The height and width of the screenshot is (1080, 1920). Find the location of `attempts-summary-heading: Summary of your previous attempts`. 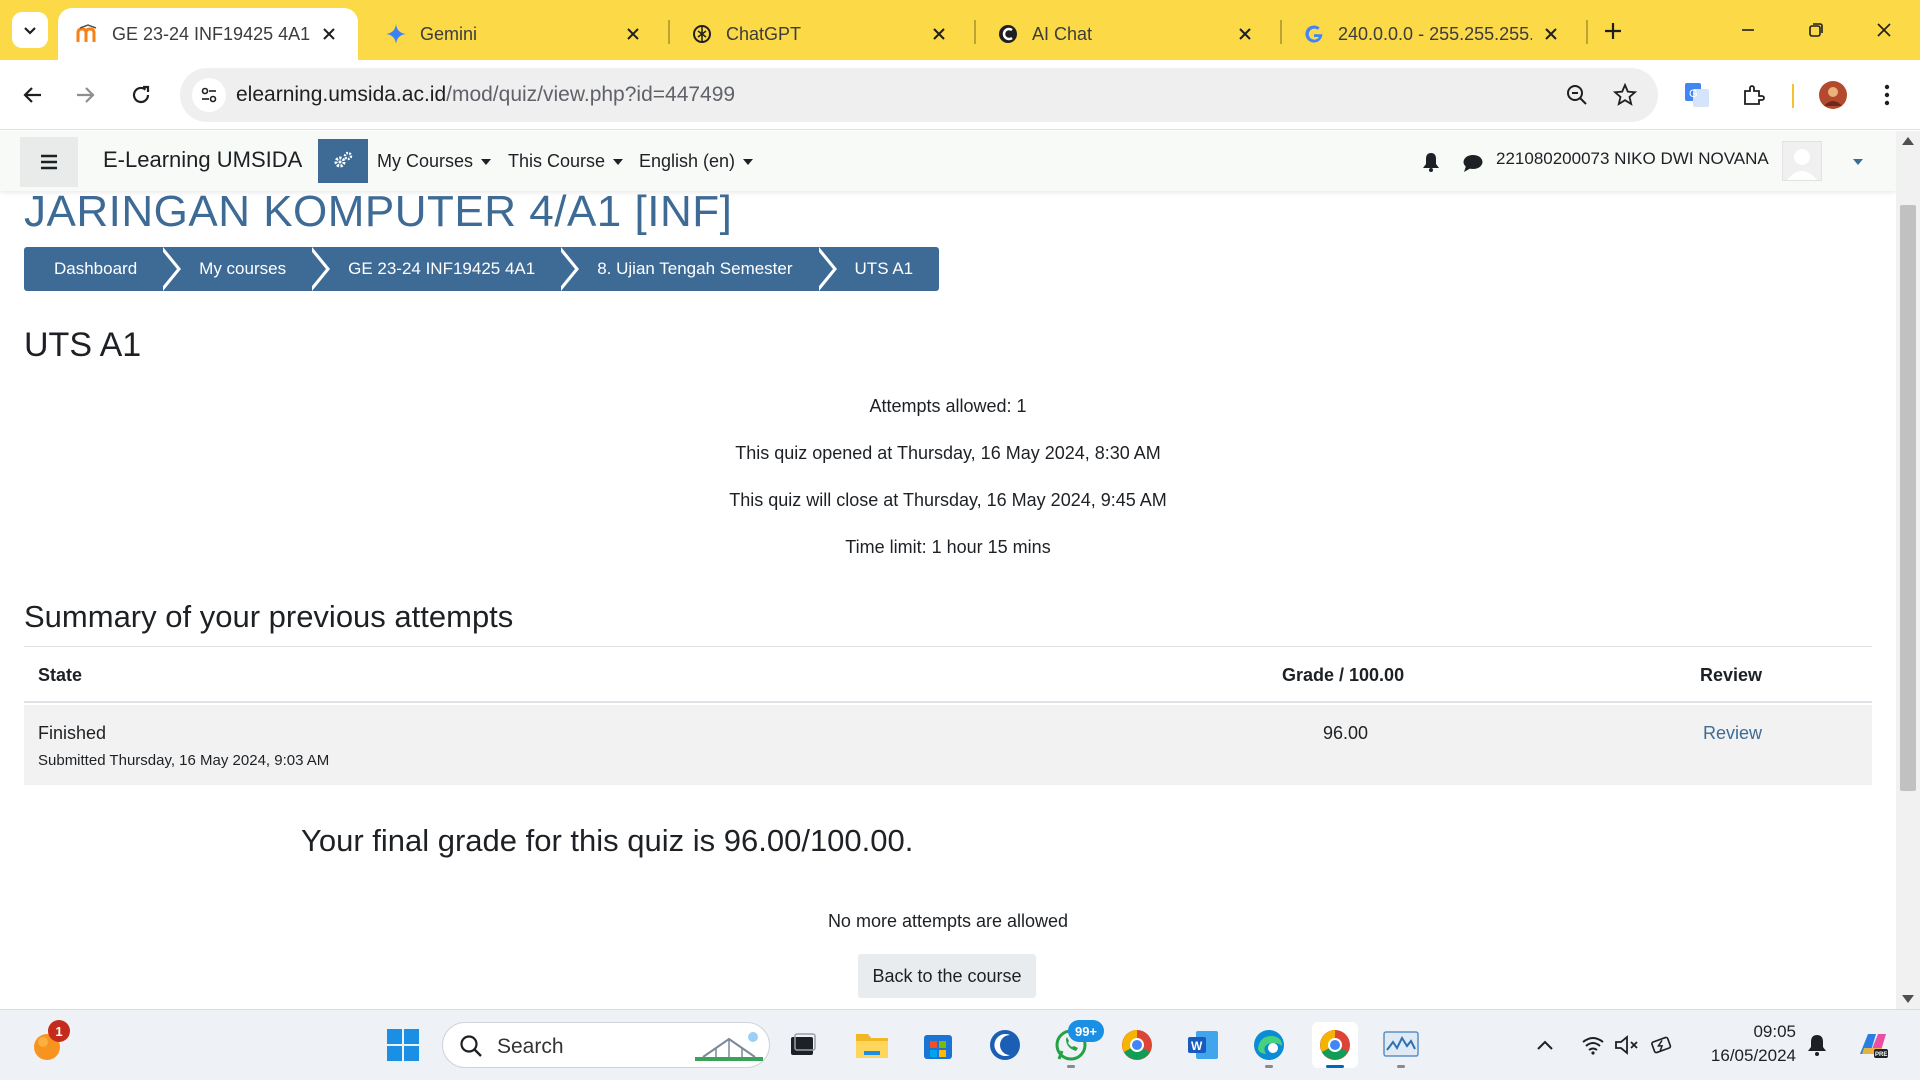

attempts-summary-heading: Summary of your previous attempts is located at coordinates (269, 616).